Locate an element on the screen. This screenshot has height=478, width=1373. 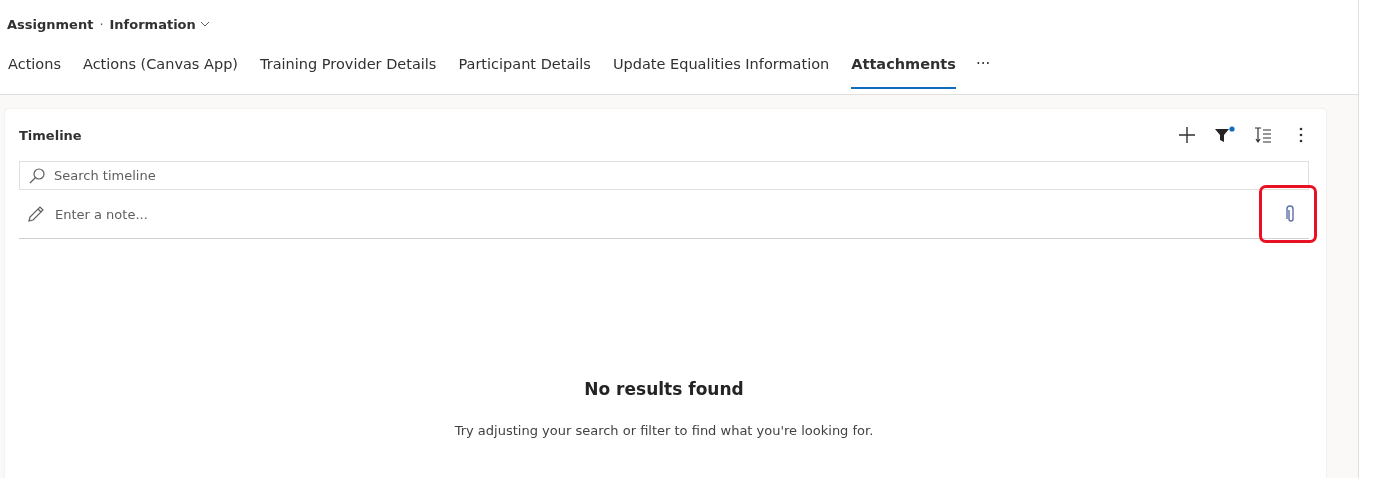
timeline-title: Timeline is located at coordinates (51, 135).